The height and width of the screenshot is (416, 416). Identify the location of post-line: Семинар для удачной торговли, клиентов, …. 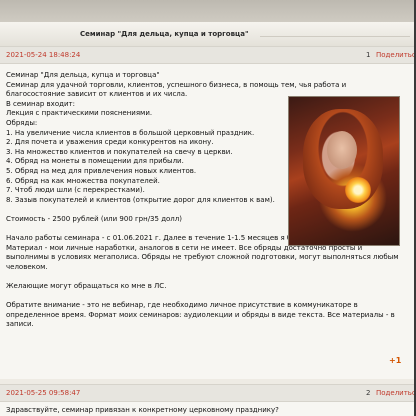
(176, 84).